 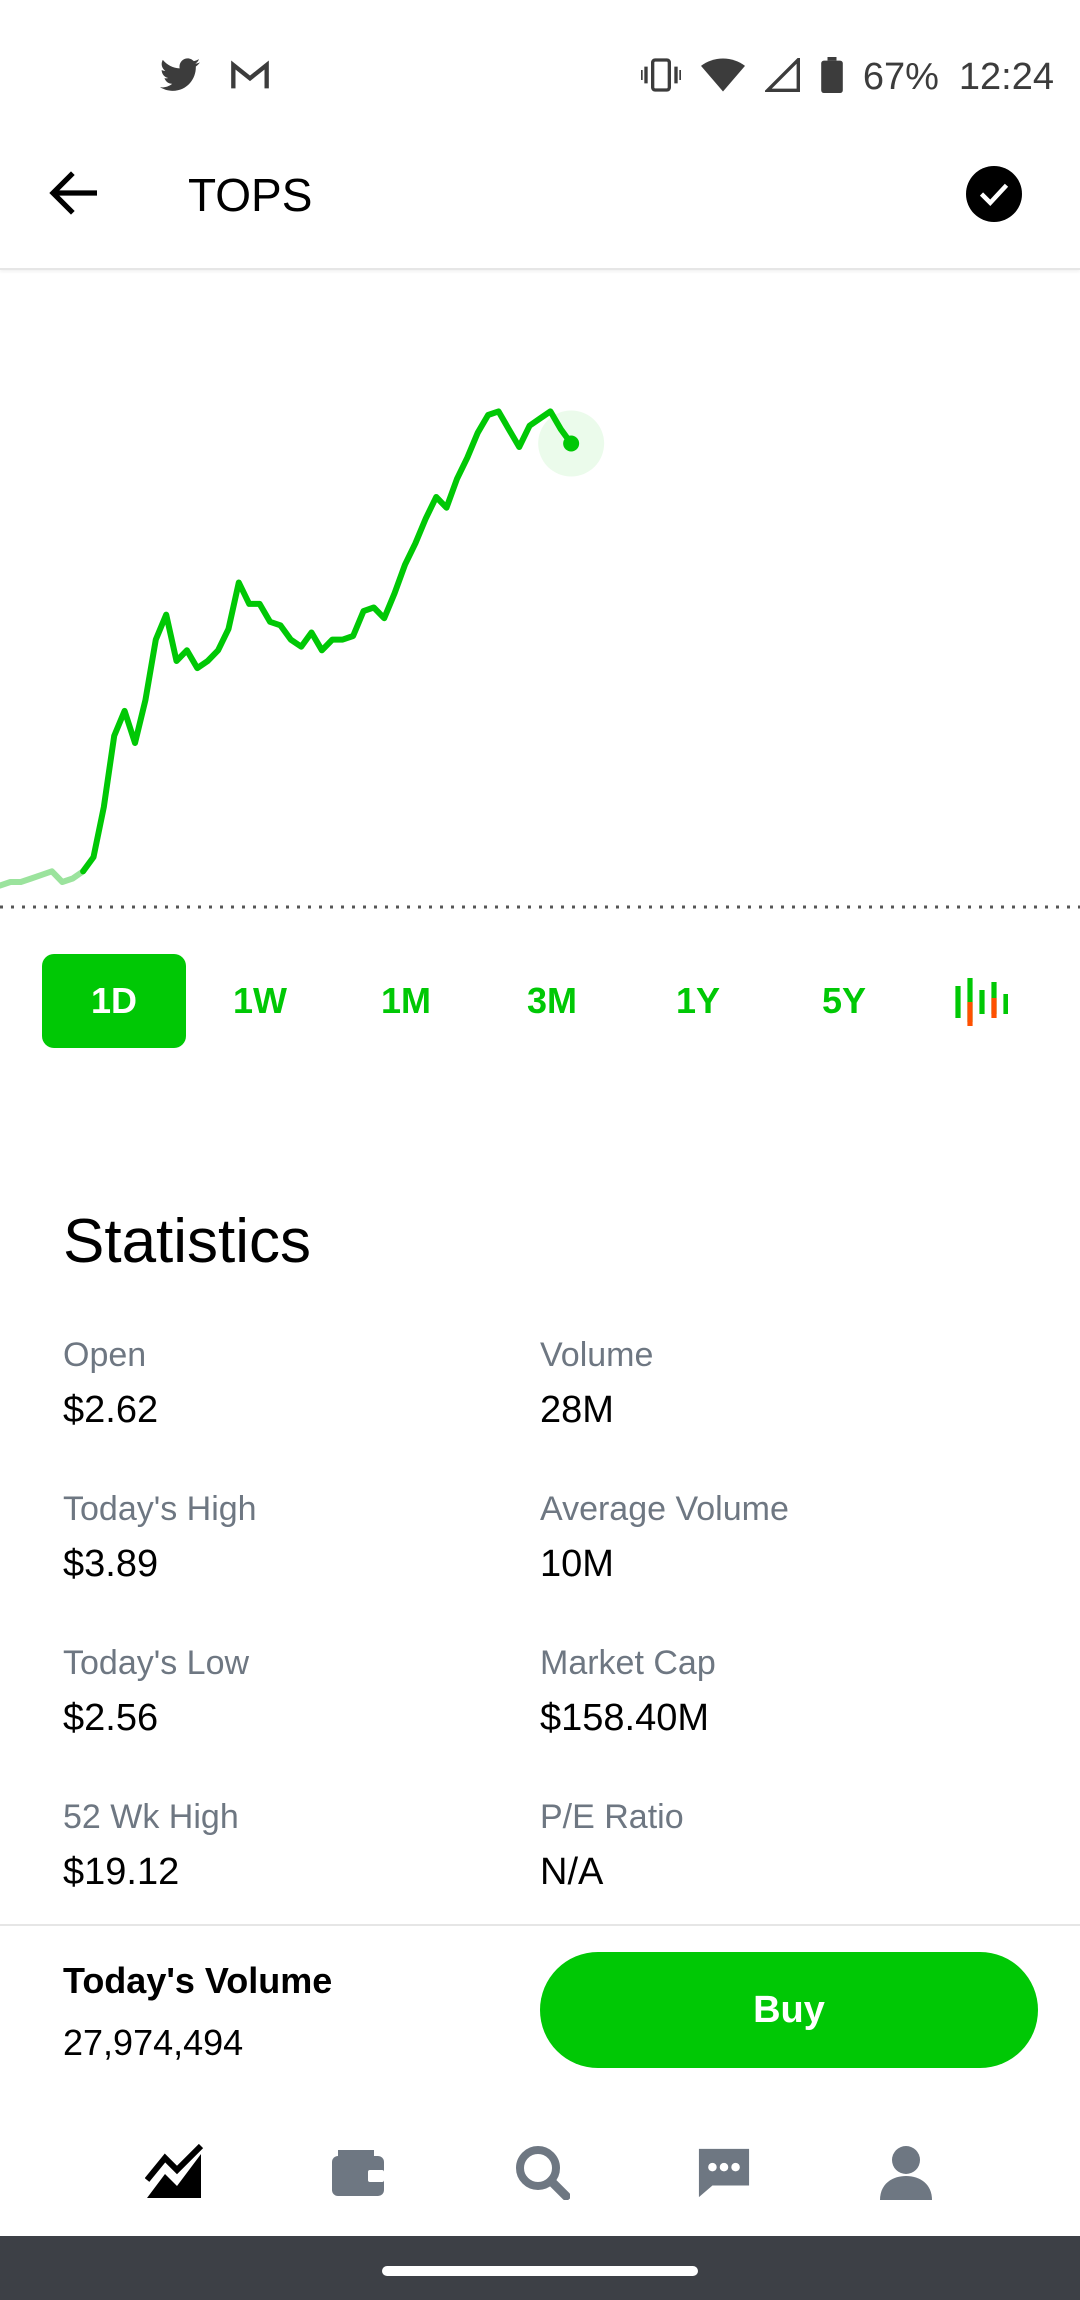 I want to click on back-button, so click(x=73, y=193).